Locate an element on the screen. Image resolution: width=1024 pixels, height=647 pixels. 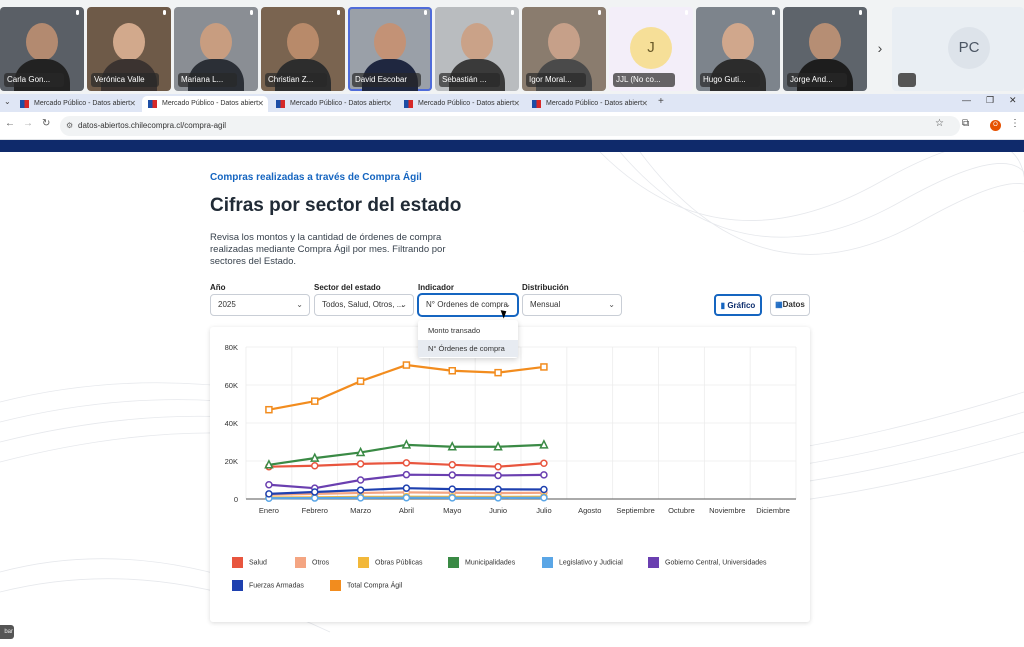
back-icon: ← is located at coordinates (10, 123).